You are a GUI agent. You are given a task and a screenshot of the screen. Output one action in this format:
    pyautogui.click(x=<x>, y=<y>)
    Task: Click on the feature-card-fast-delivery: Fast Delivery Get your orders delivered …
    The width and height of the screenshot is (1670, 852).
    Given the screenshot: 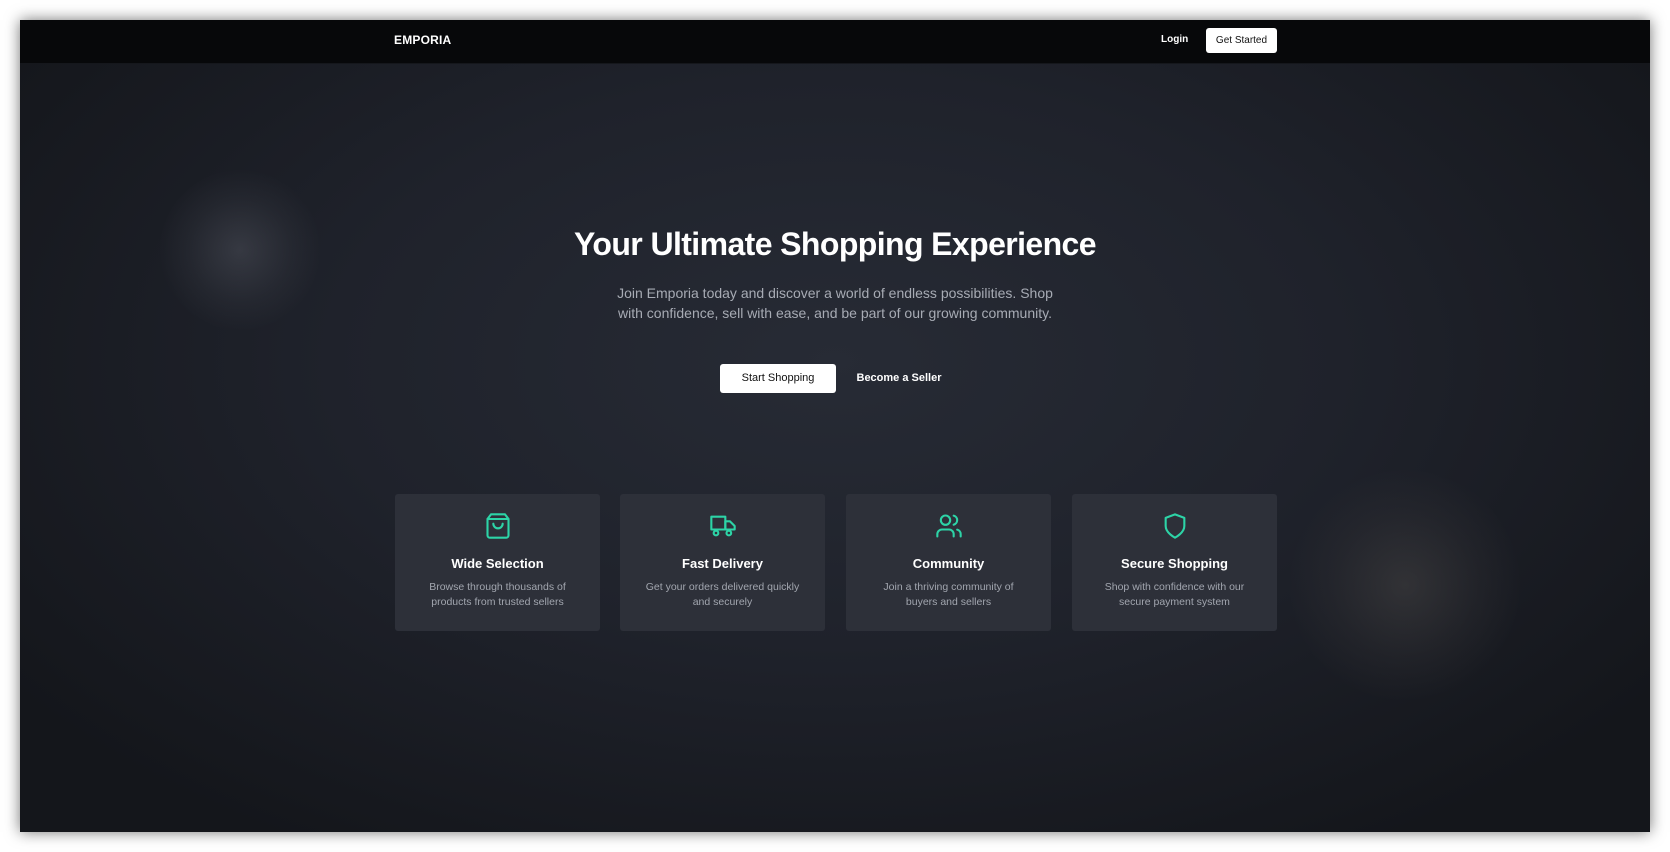 What is the action you would take?
    pyautogui.click(x=722, y=562)
    